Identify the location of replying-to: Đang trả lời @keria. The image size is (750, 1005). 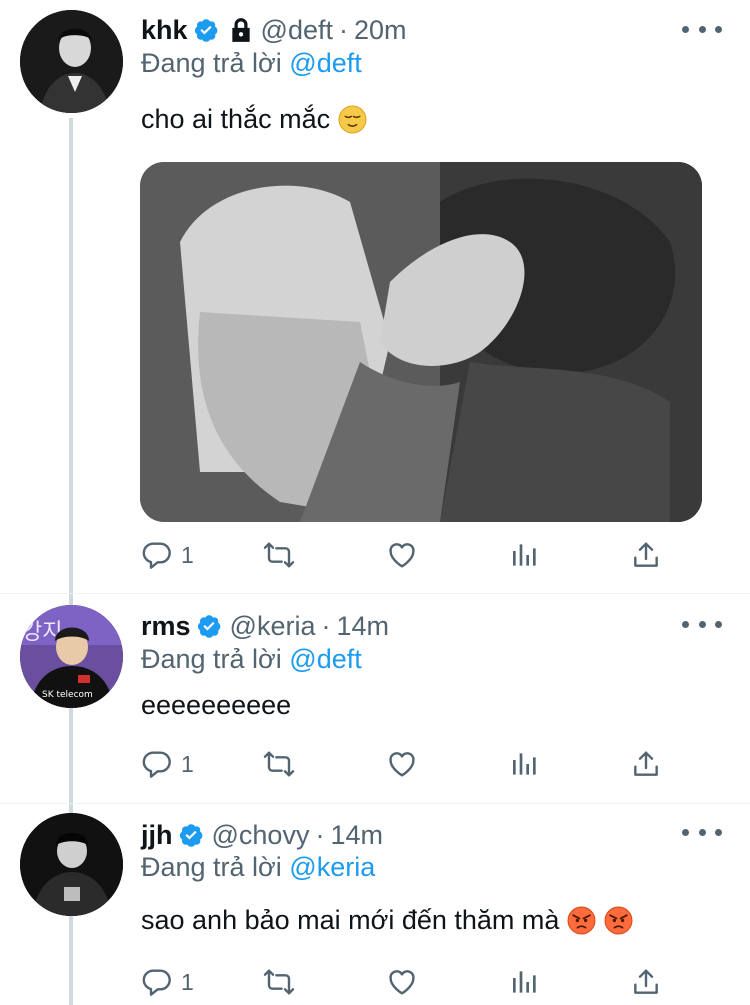
(258, 867).